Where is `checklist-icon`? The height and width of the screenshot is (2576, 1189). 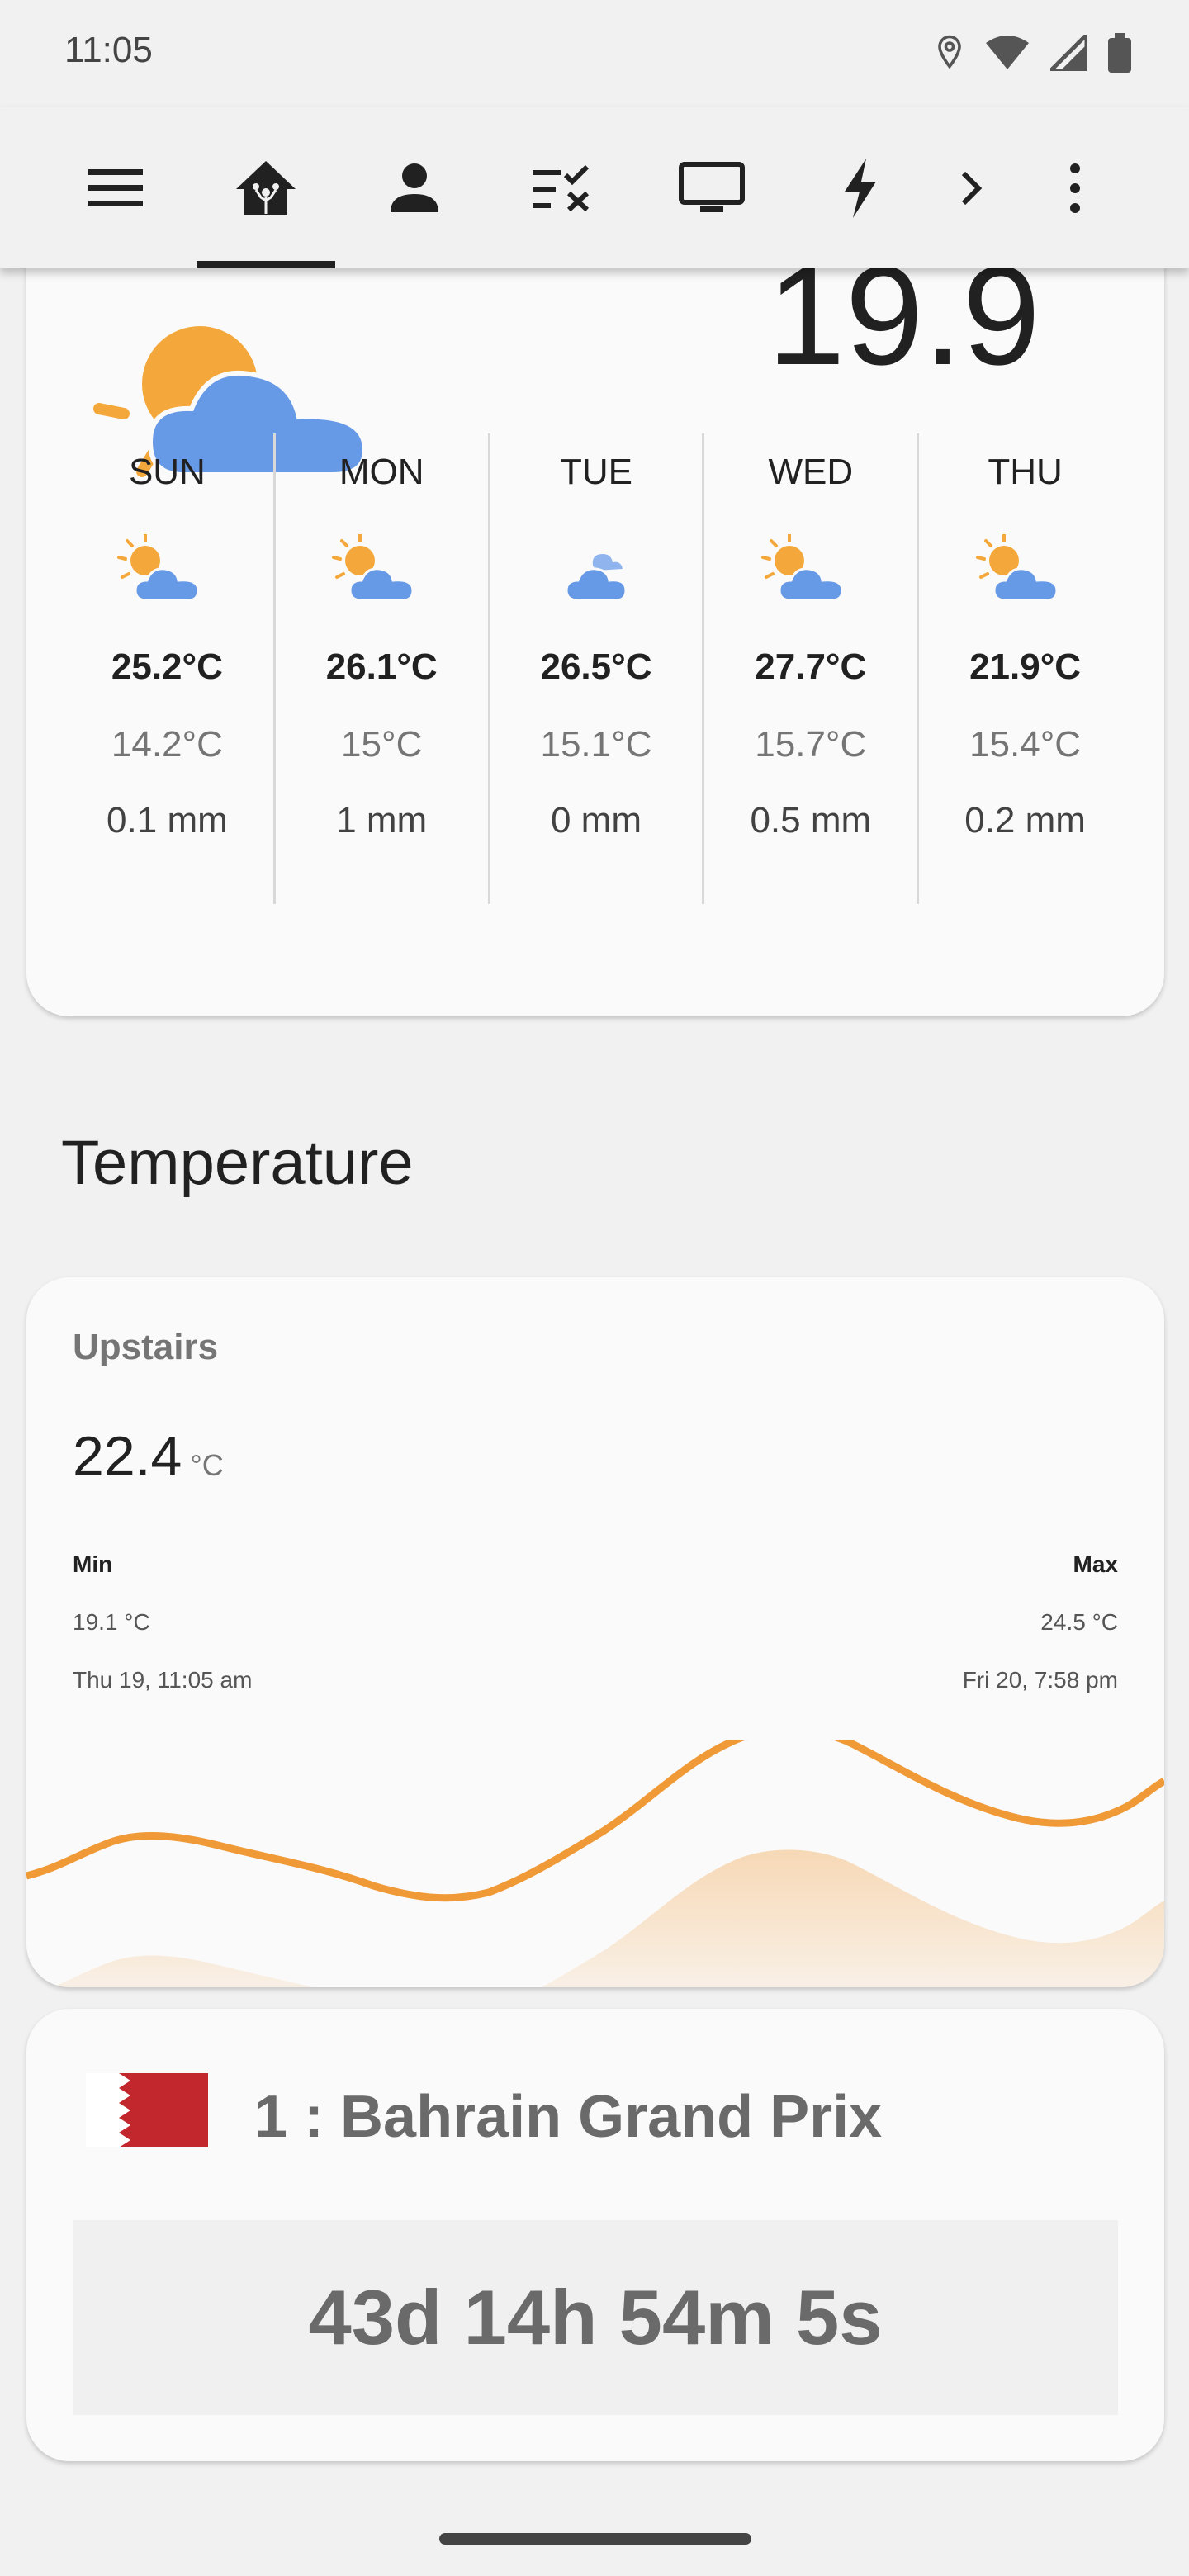 checklist-icon is located at coordinates (563, 188).